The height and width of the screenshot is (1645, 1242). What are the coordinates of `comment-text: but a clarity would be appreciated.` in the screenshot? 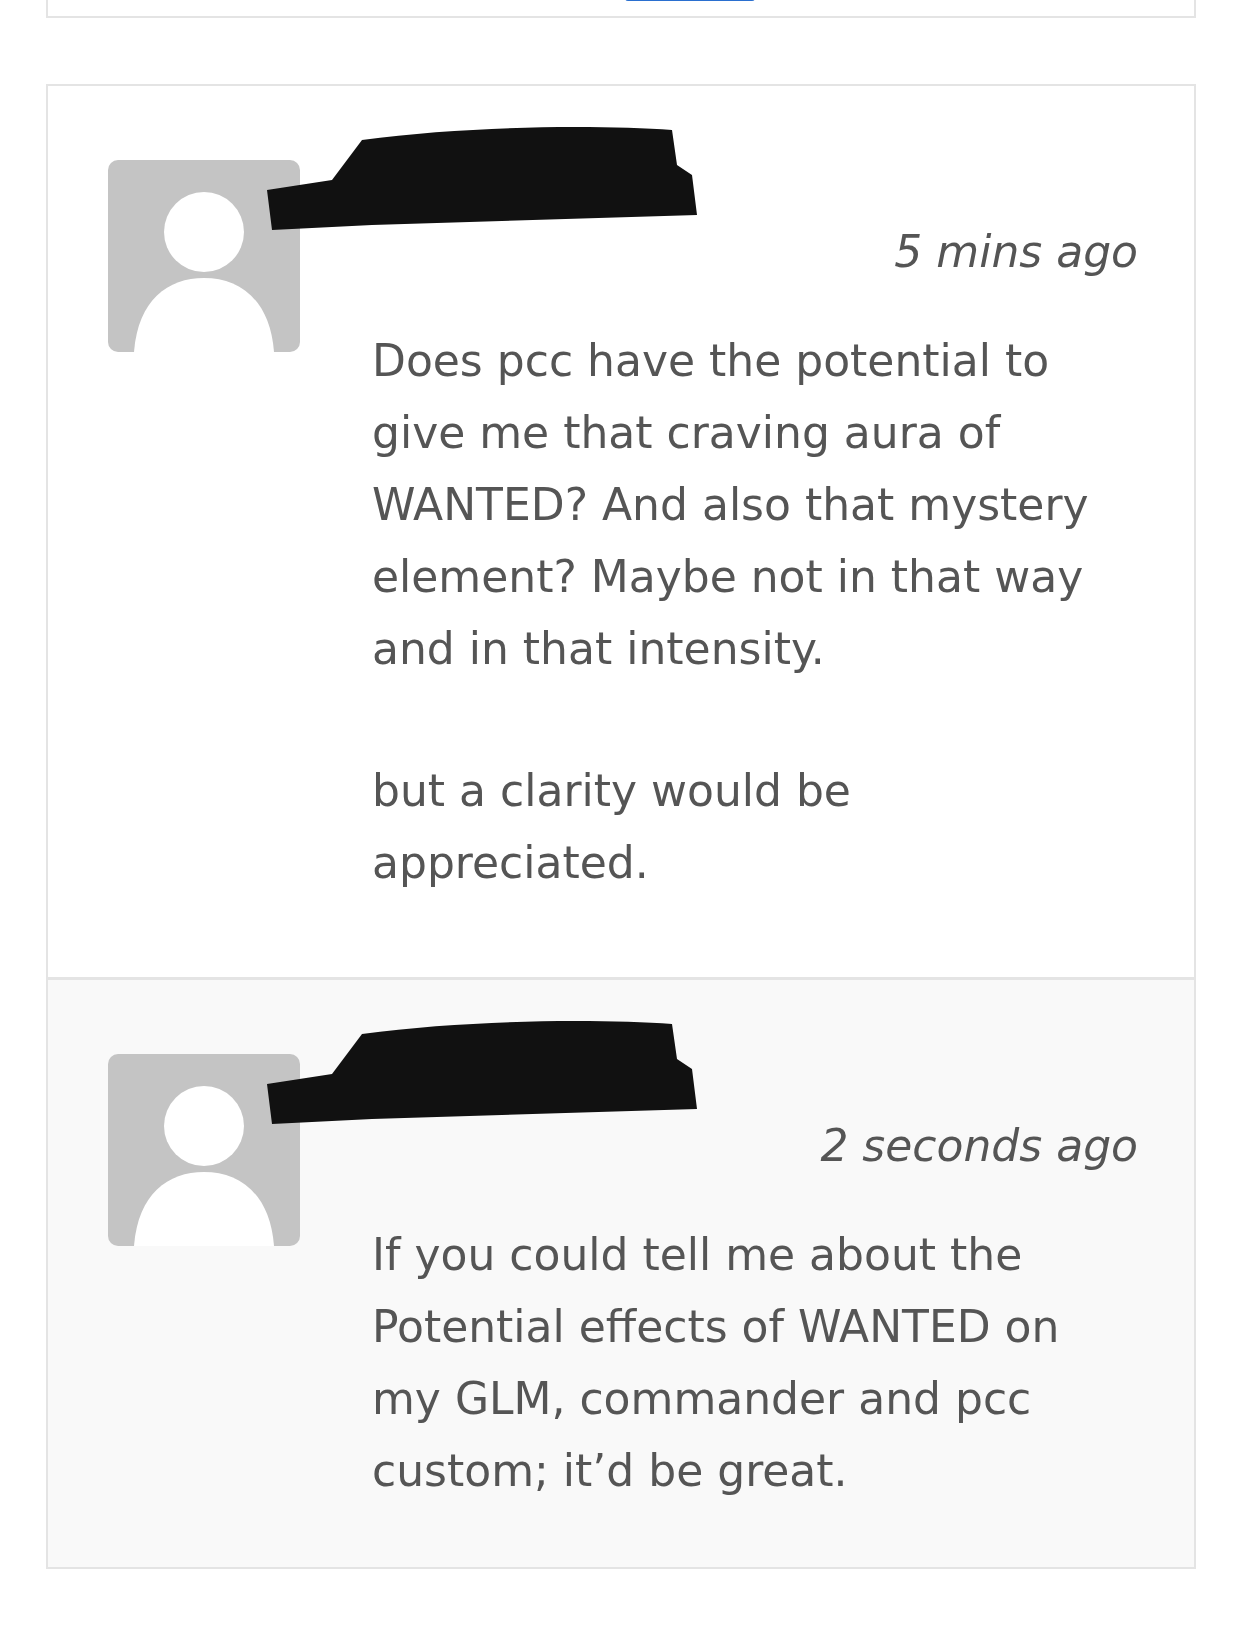 It's located at (612, 827).